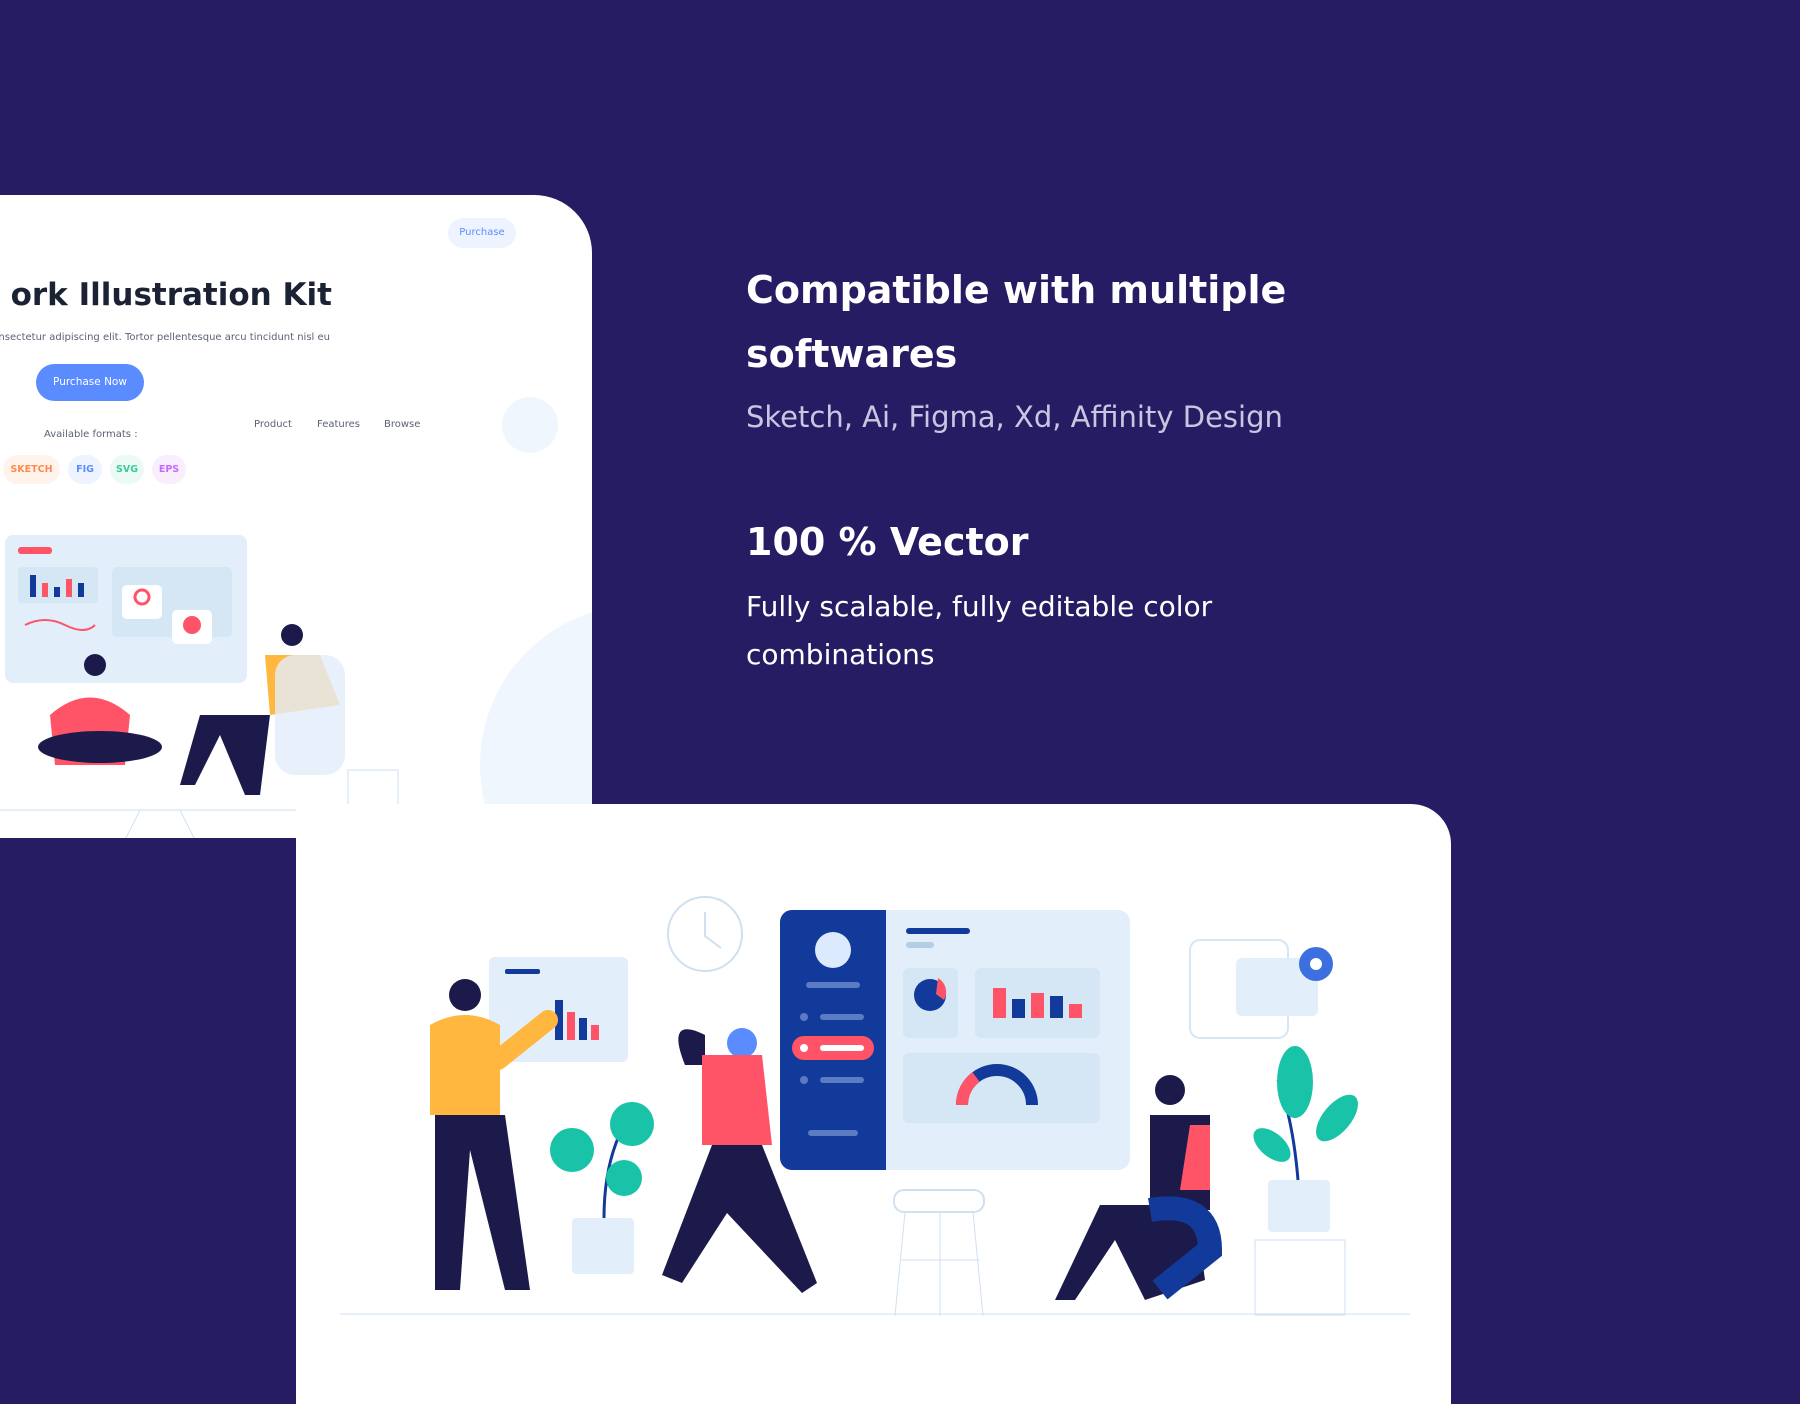 This screenshot has width=1800, height=1404. Describe the element at coordinates (1016, 290) in the screenshot. I see `feature-title-compatible: Compatible with multiple` at that location.